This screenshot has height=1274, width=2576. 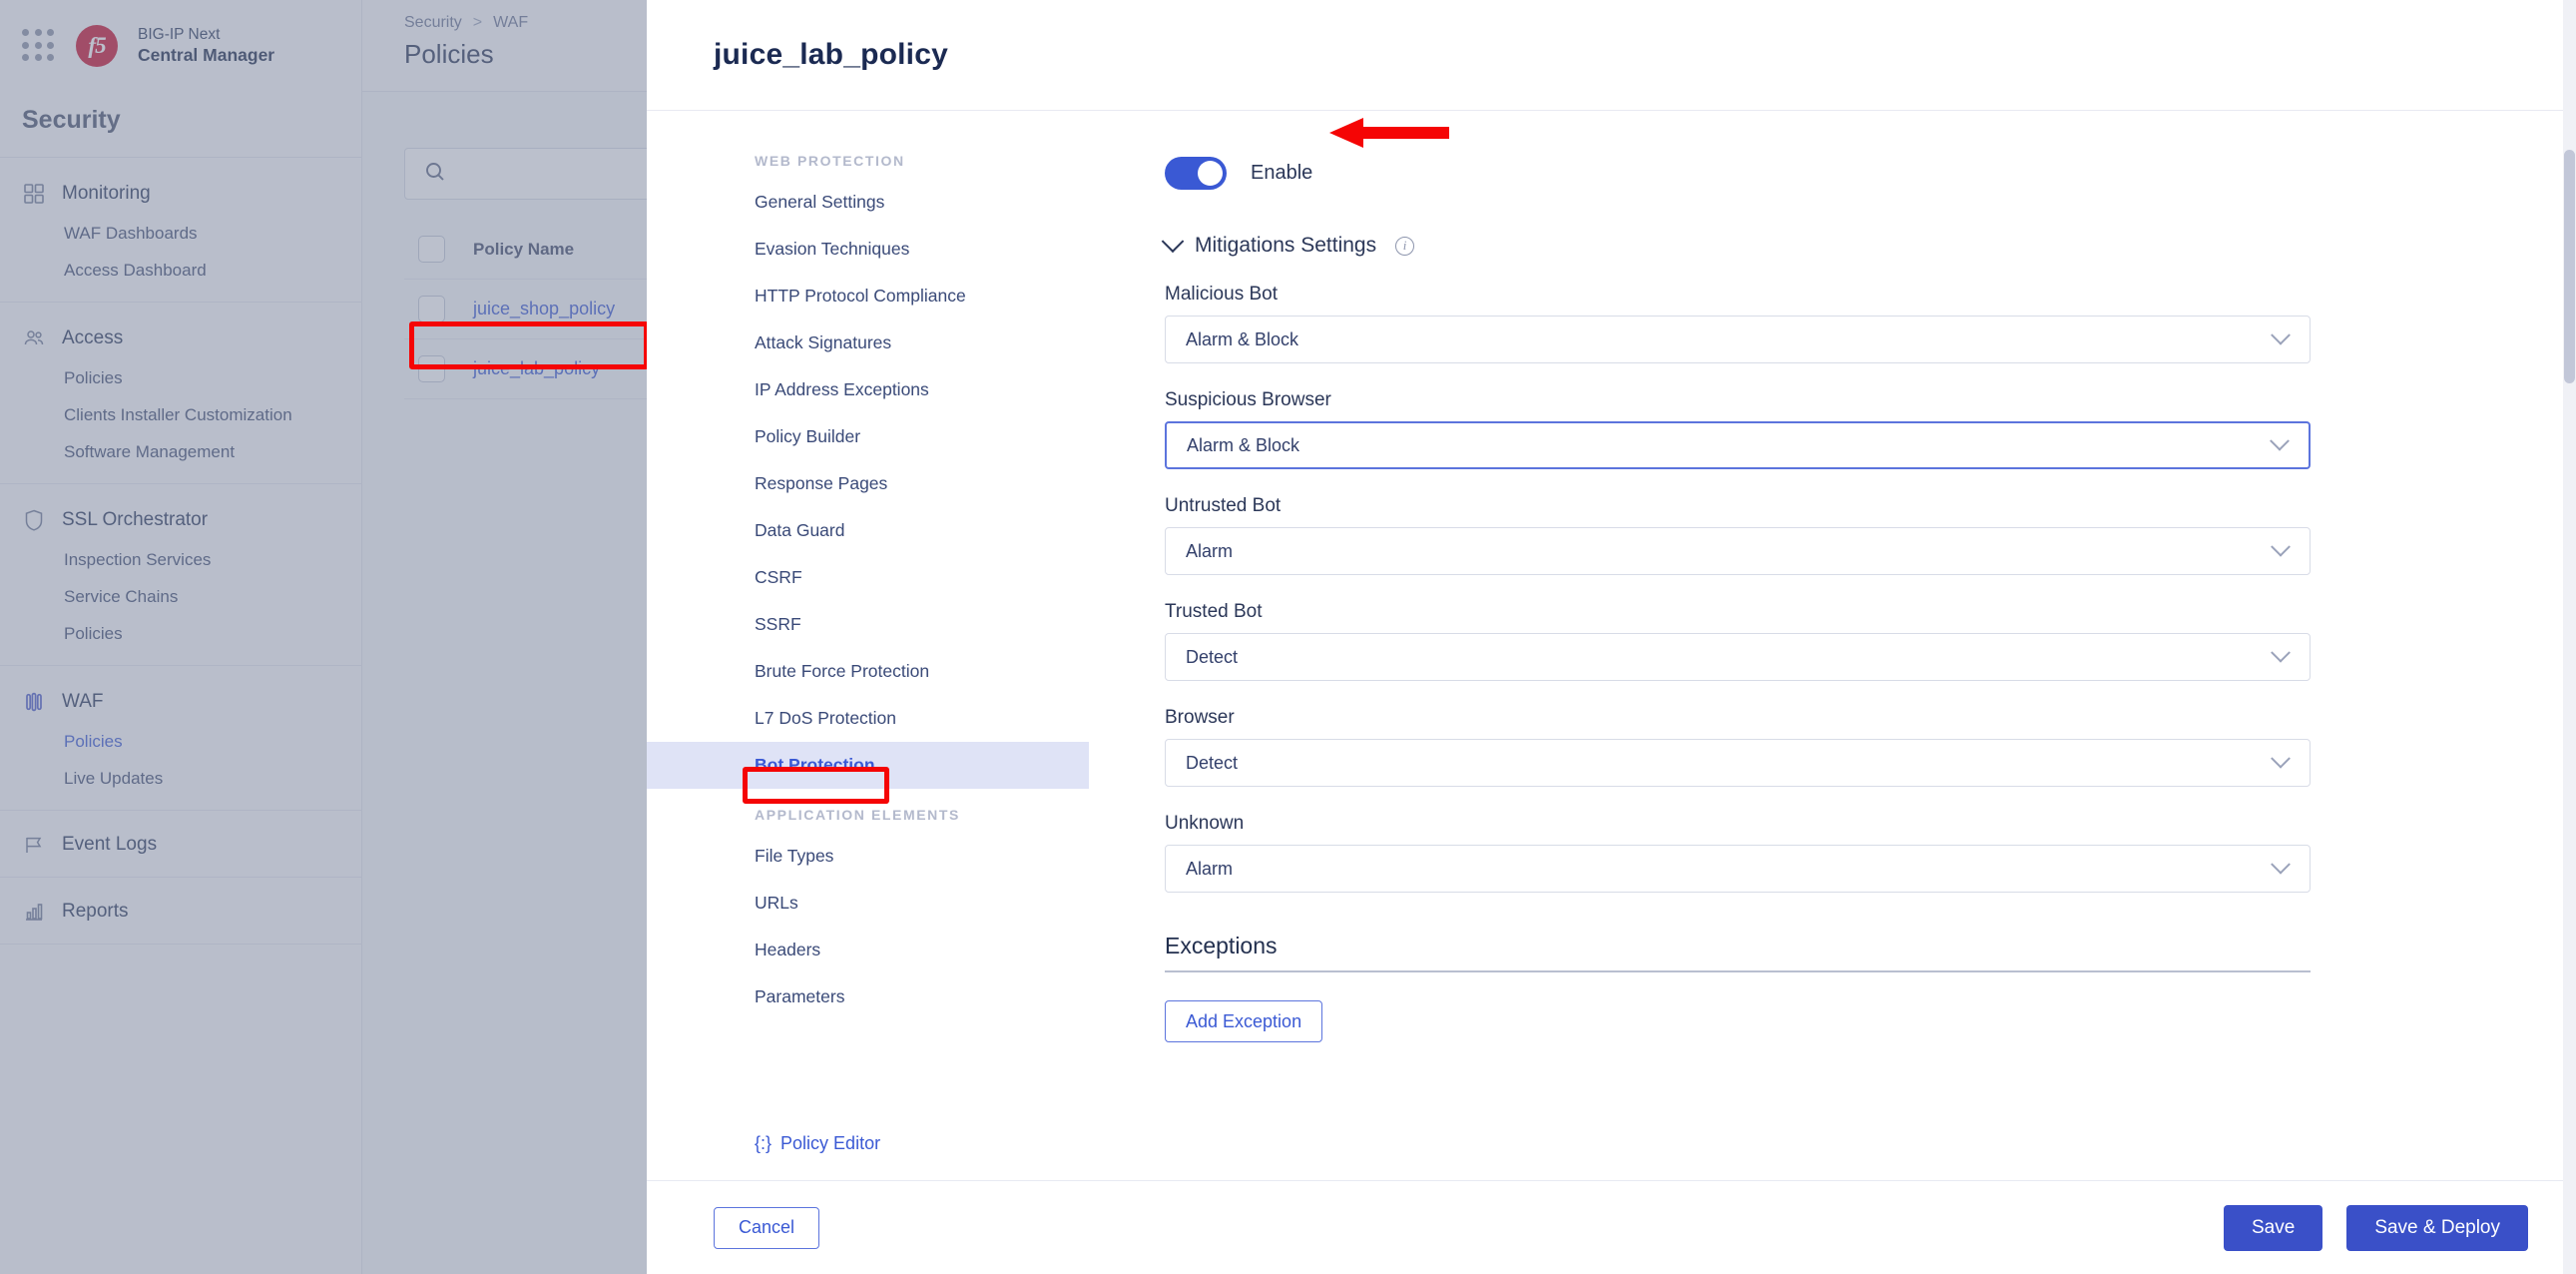 What do you see at coordinates (868, 996) in the screenshot?
I see `modal-nav-item-parameters: Parameters` at bounding box center [868, 996].